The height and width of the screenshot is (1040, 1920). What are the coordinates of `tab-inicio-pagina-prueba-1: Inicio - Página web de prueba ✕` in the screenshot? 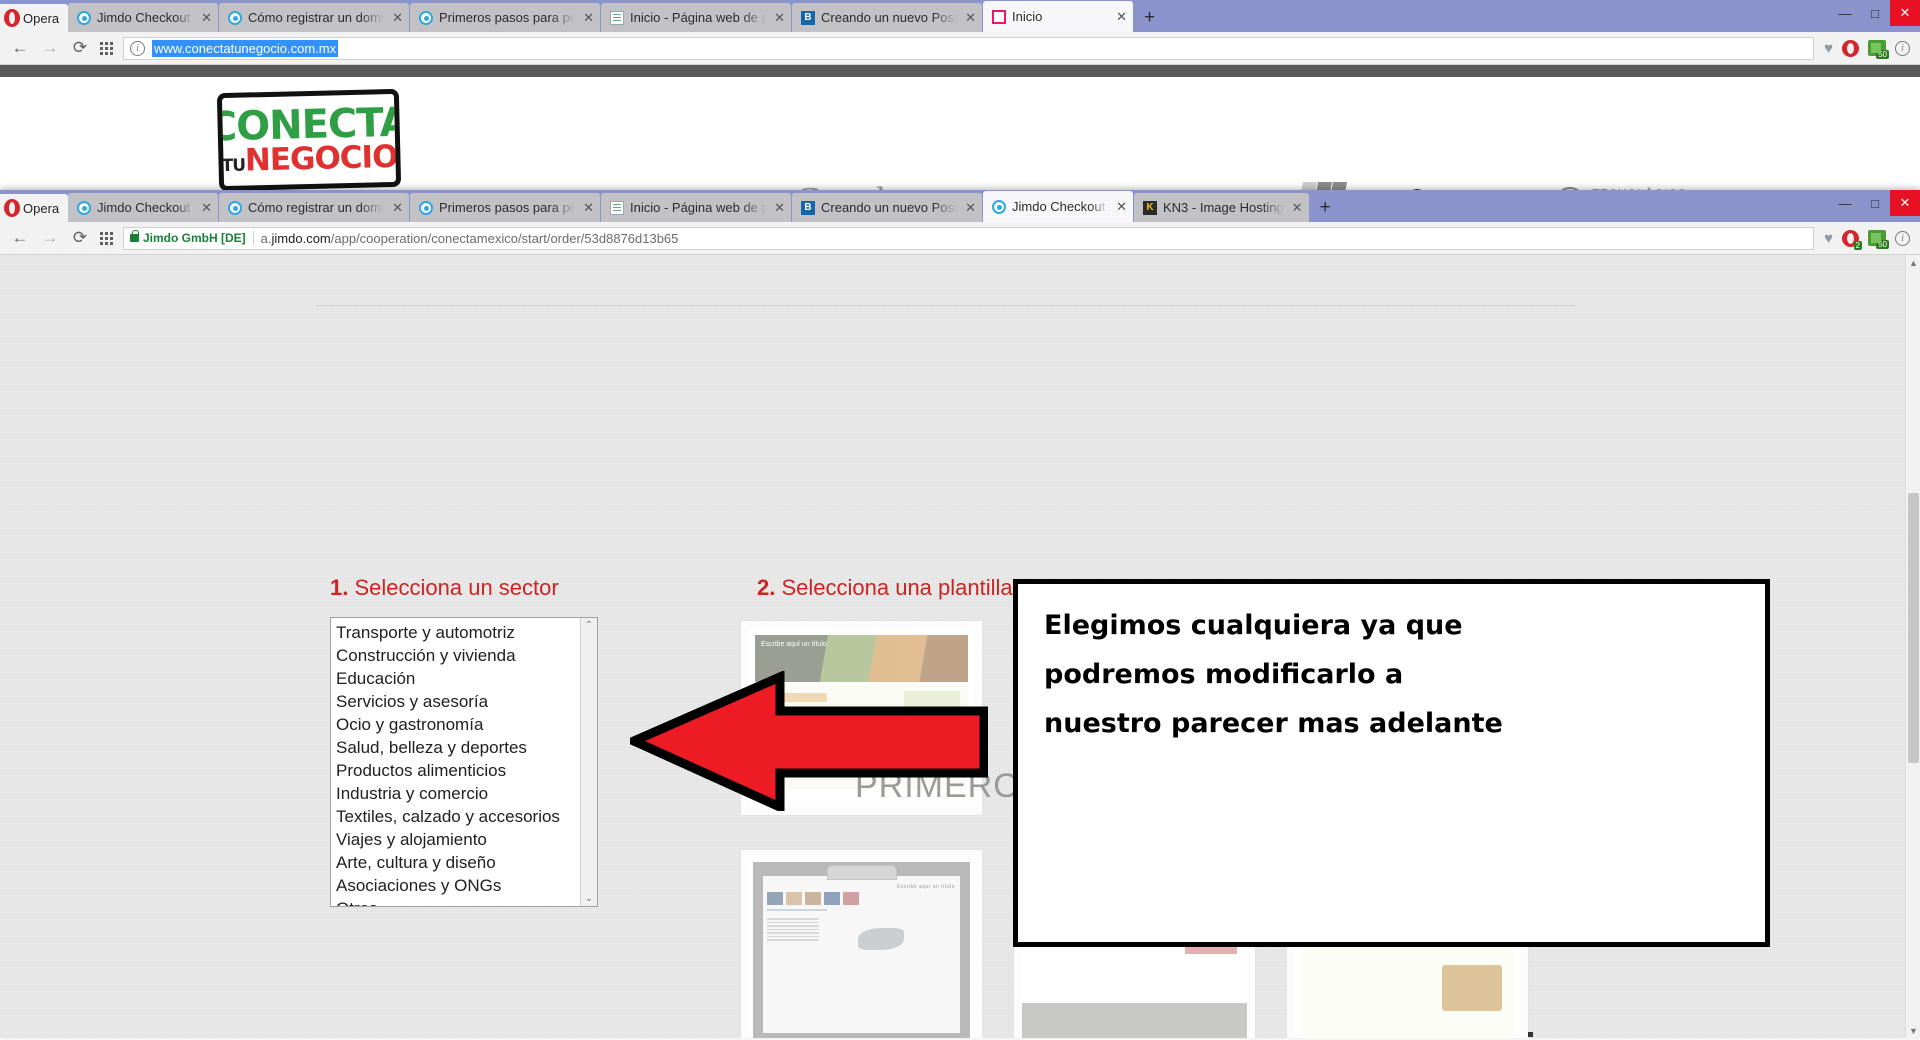 It's located at (696, 17).